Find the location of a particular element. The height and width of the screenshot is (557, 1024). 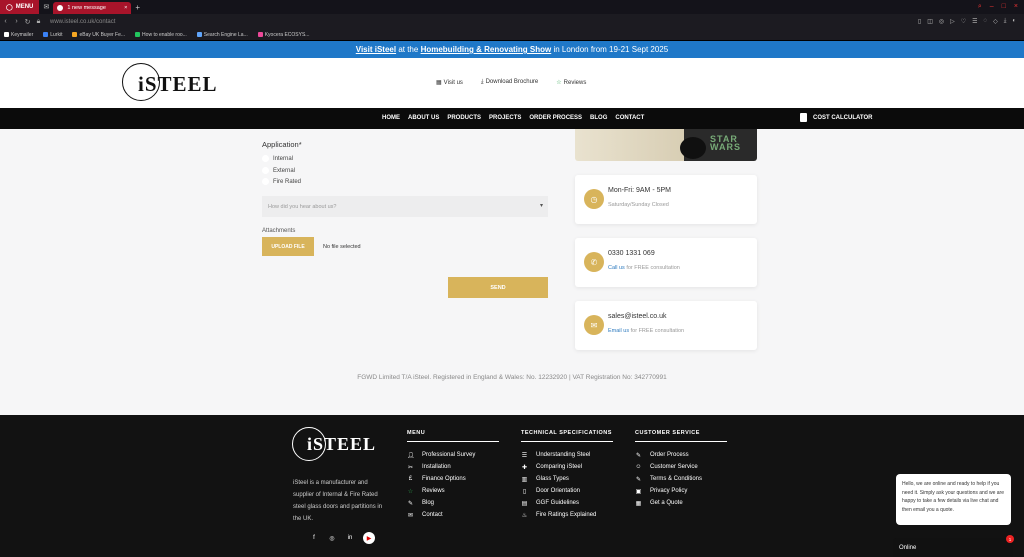

footer-link: ✚ Comparing iSteel is located at coordinates (567, 467).